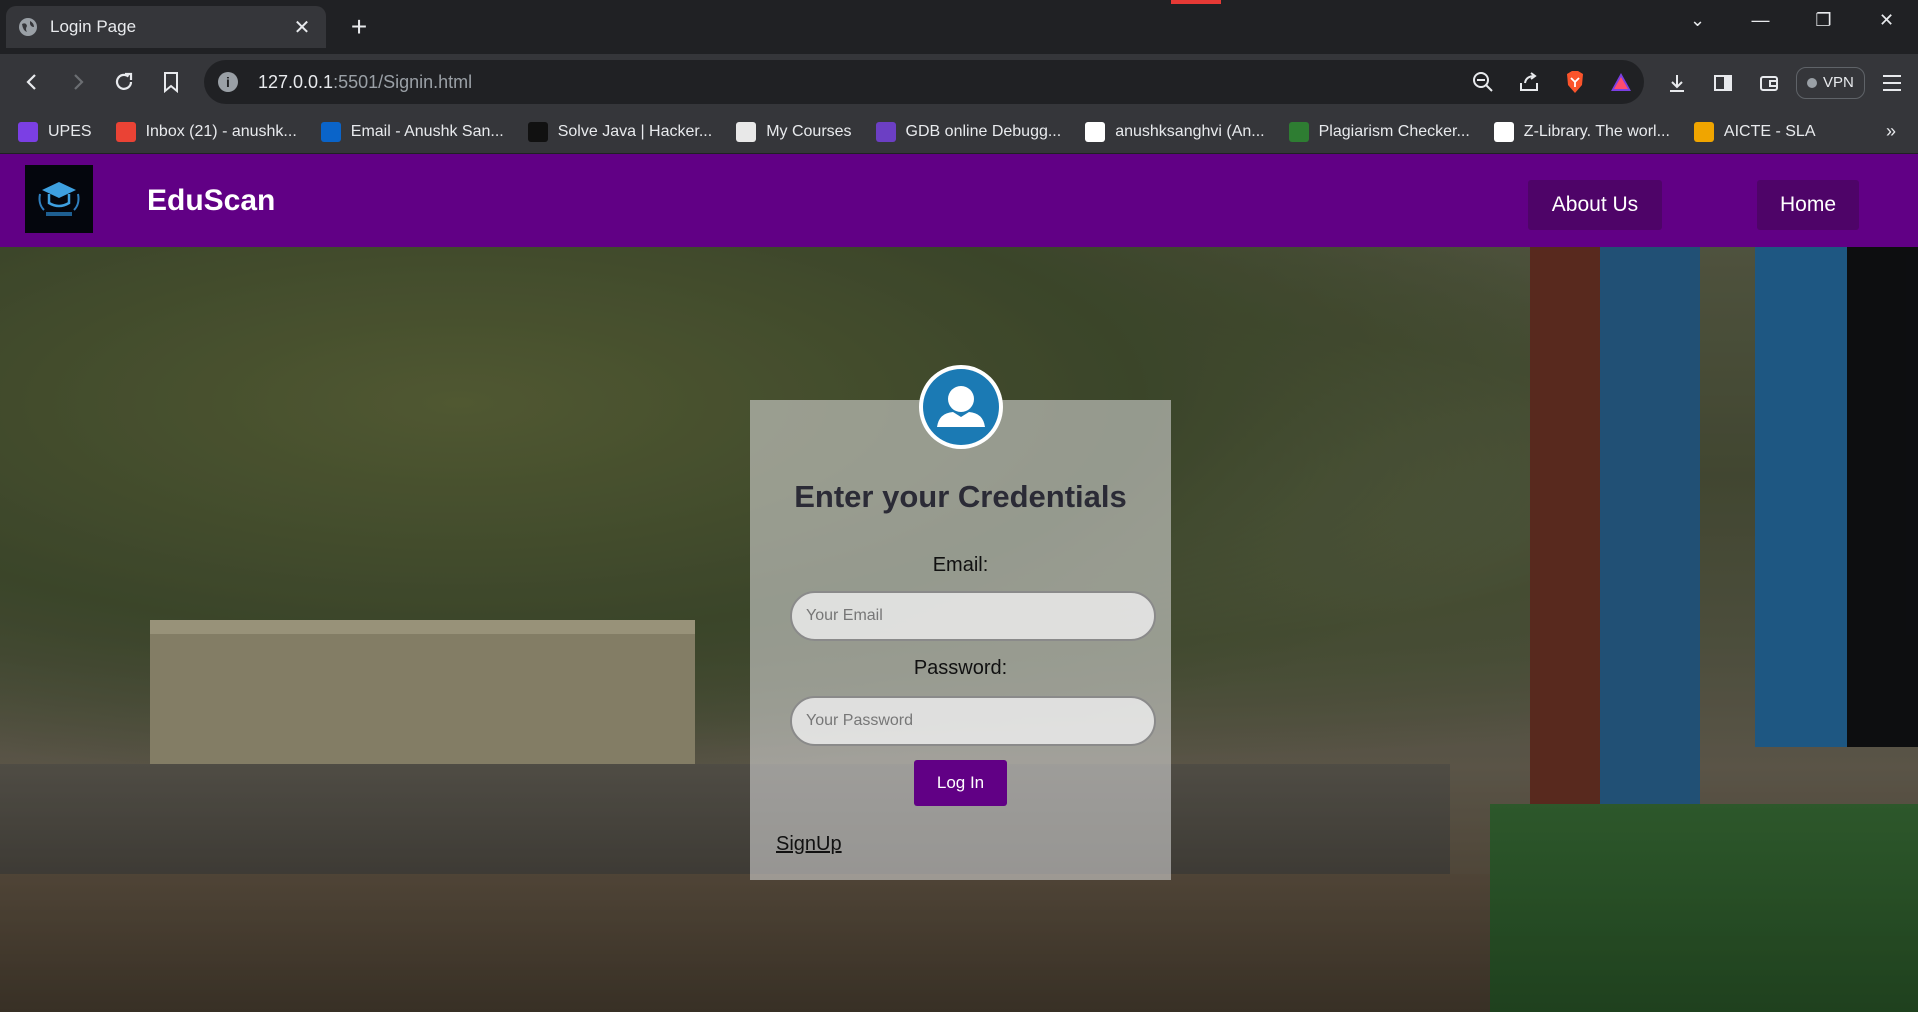 The height and width of the screenshot is (1012, 1918). I want to click on vpn-button: VPN, so click(1830, 82).